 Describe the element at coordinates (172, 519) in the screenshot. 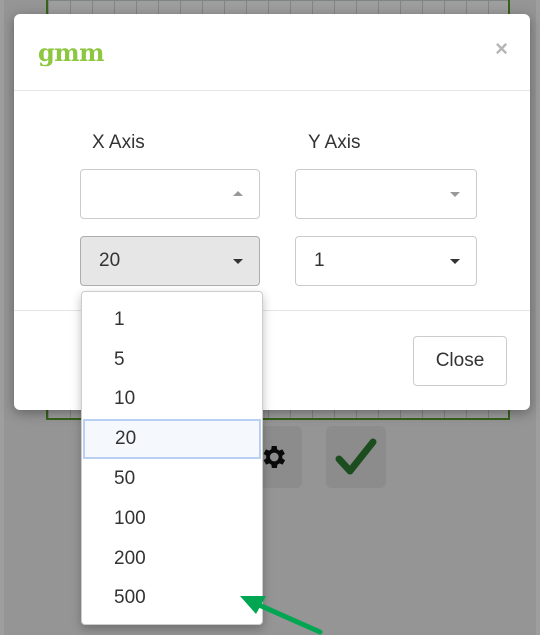

I see `option-100: 100` at that location.